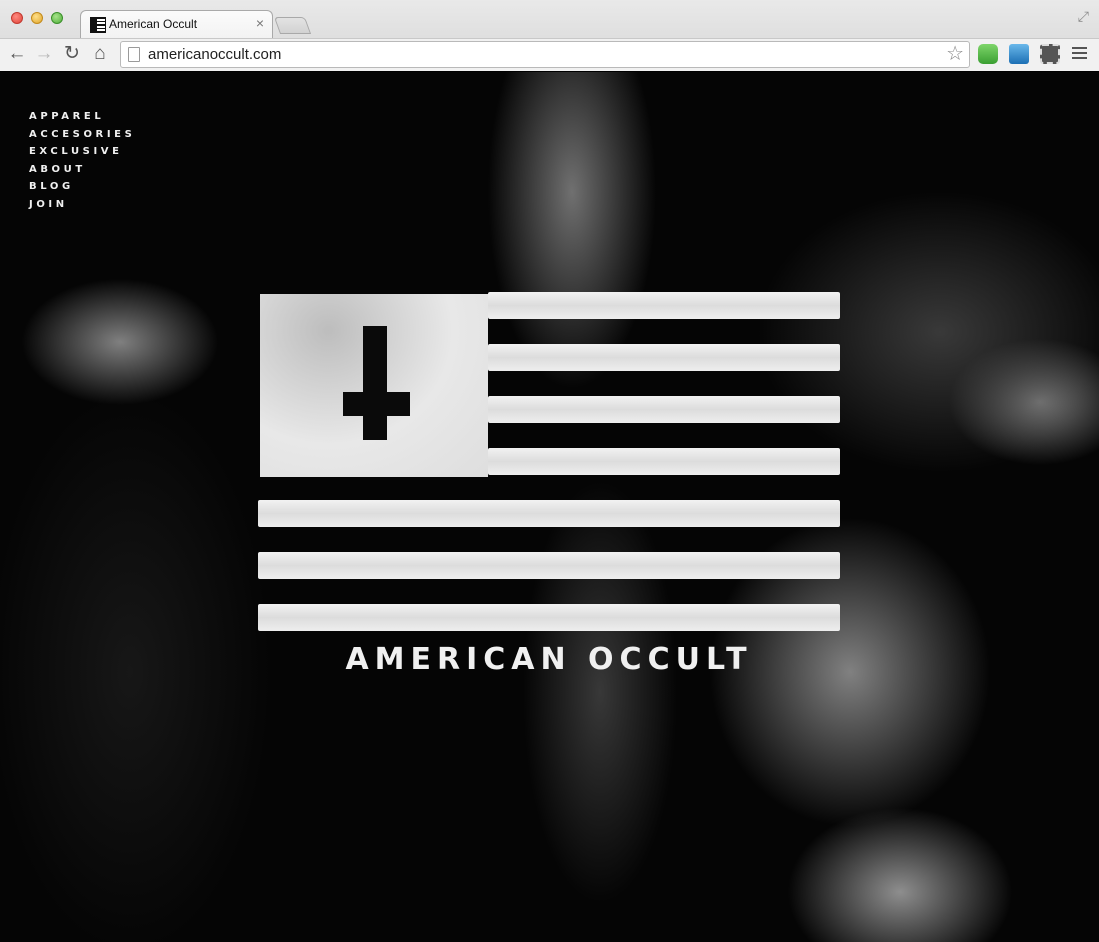 Image resolution: width=1099 pixels, height=942 pixels. Describe the element at coordinates (82, 187) in the screenshot. I see `nav-item-blog: BLOG` at that location.